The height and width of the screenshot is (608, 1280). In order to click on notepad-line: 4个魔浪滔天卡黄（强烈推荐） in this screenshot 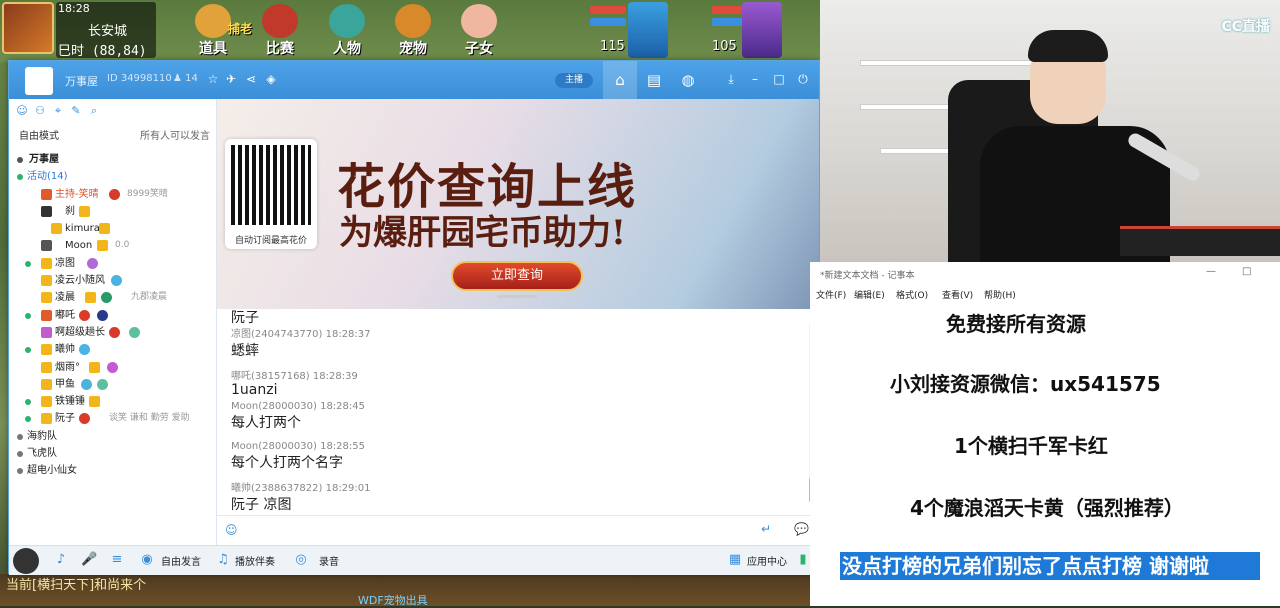, I will do `click(1047, 508)`.